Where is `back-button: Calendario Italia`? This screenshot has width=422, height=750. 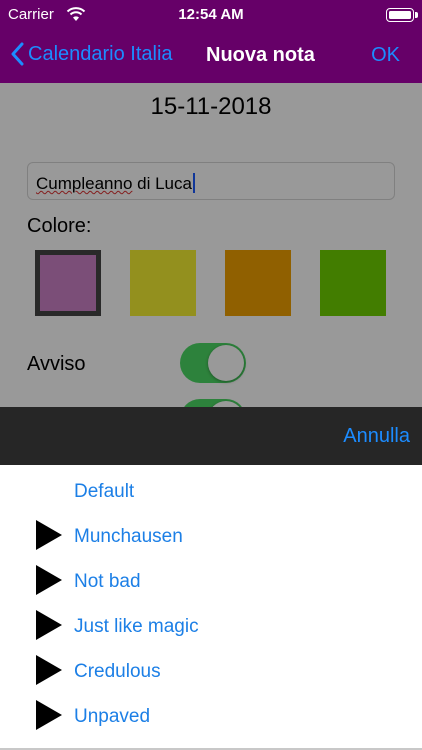 back-button: Calendario Italia is located at coordinates (91, 54).